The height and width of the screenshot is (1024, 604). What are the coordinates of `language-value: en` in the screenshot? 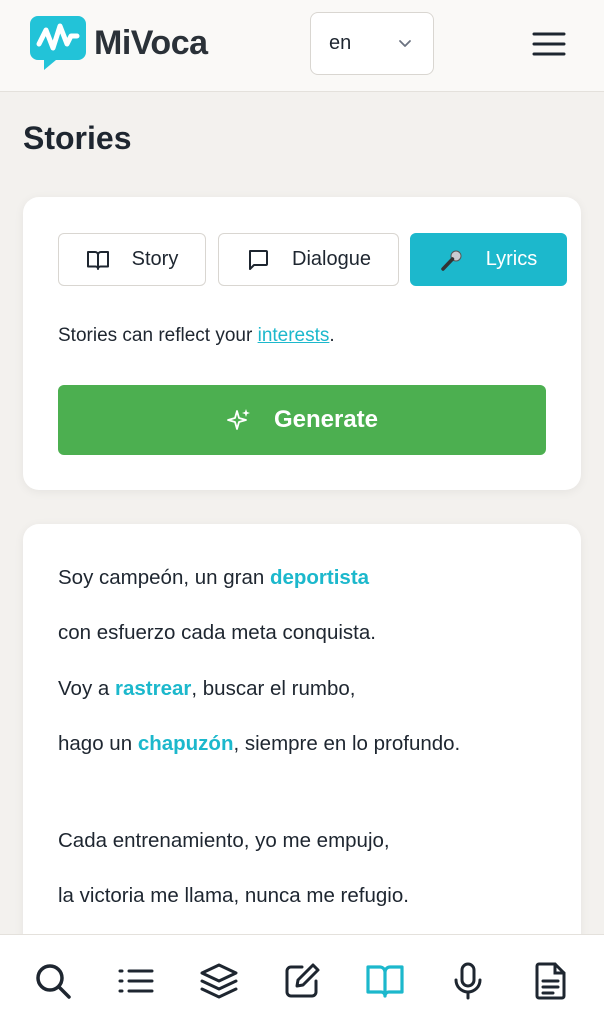 It's located at (340, 43).